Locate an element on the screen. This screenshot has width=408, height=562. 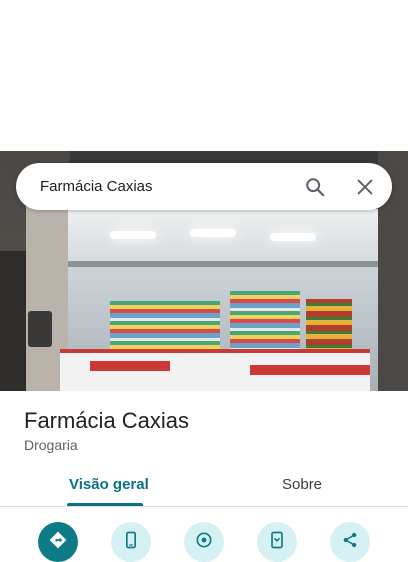
nearby-button is located at coordinates (204, 542).